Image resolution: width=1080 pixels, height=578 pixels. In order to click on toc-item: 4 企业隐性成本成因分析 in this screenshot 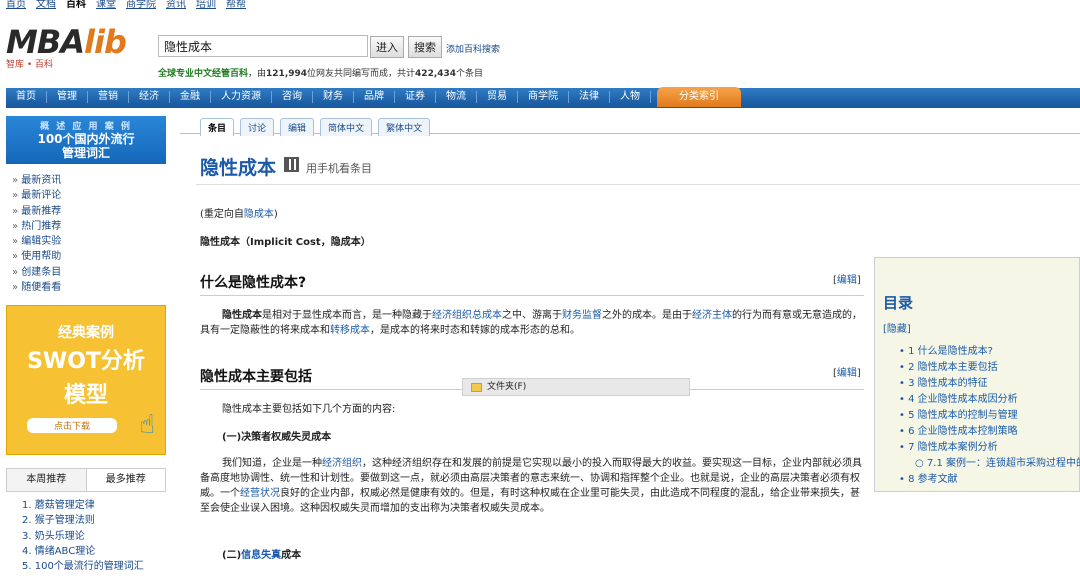, I will do `click(989, 400)`.